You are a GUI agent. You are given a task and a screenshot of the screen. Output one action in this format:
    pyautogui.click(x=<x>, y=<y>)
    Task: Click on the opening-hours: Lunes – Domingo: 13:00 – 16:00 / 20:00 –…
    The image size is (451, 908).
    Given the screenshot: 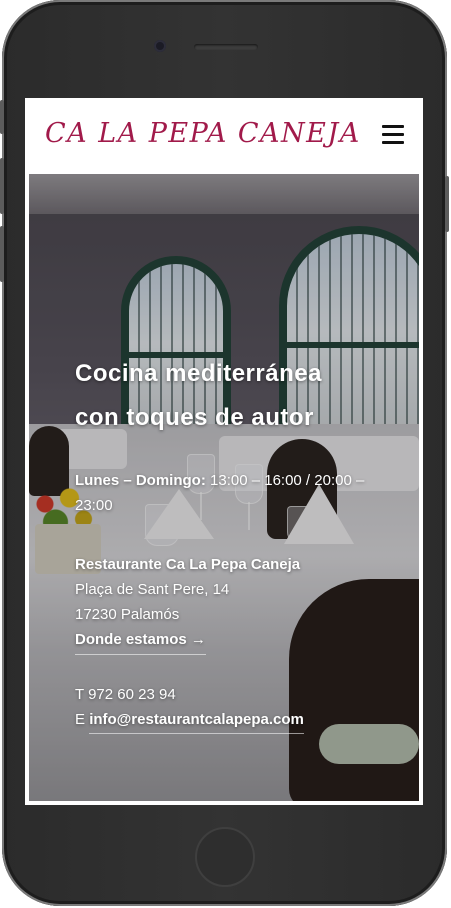 What is the action you would take?
    pyautogui.click(x=225, y=493)
    